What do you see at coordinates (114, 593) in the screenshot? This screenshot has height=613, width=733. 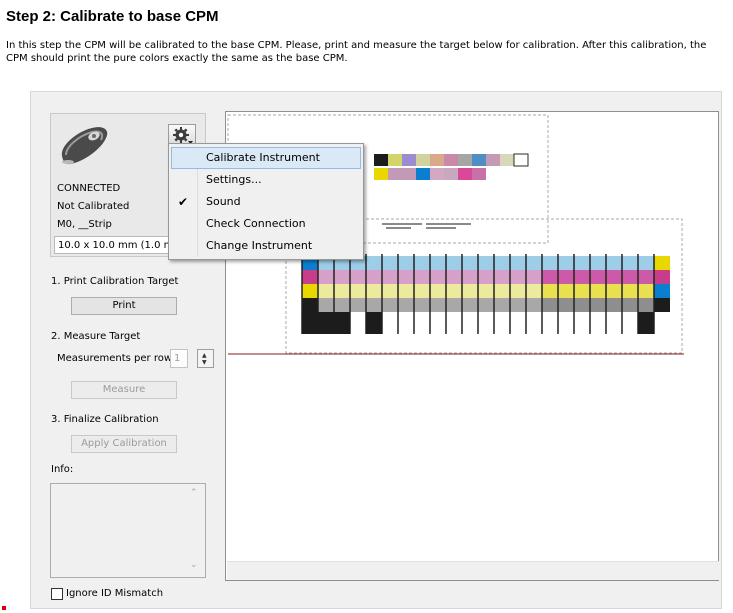 I see `ignore-id-mismatch-label: Ignore ID Mismatch` at bounding box center [114, 593].